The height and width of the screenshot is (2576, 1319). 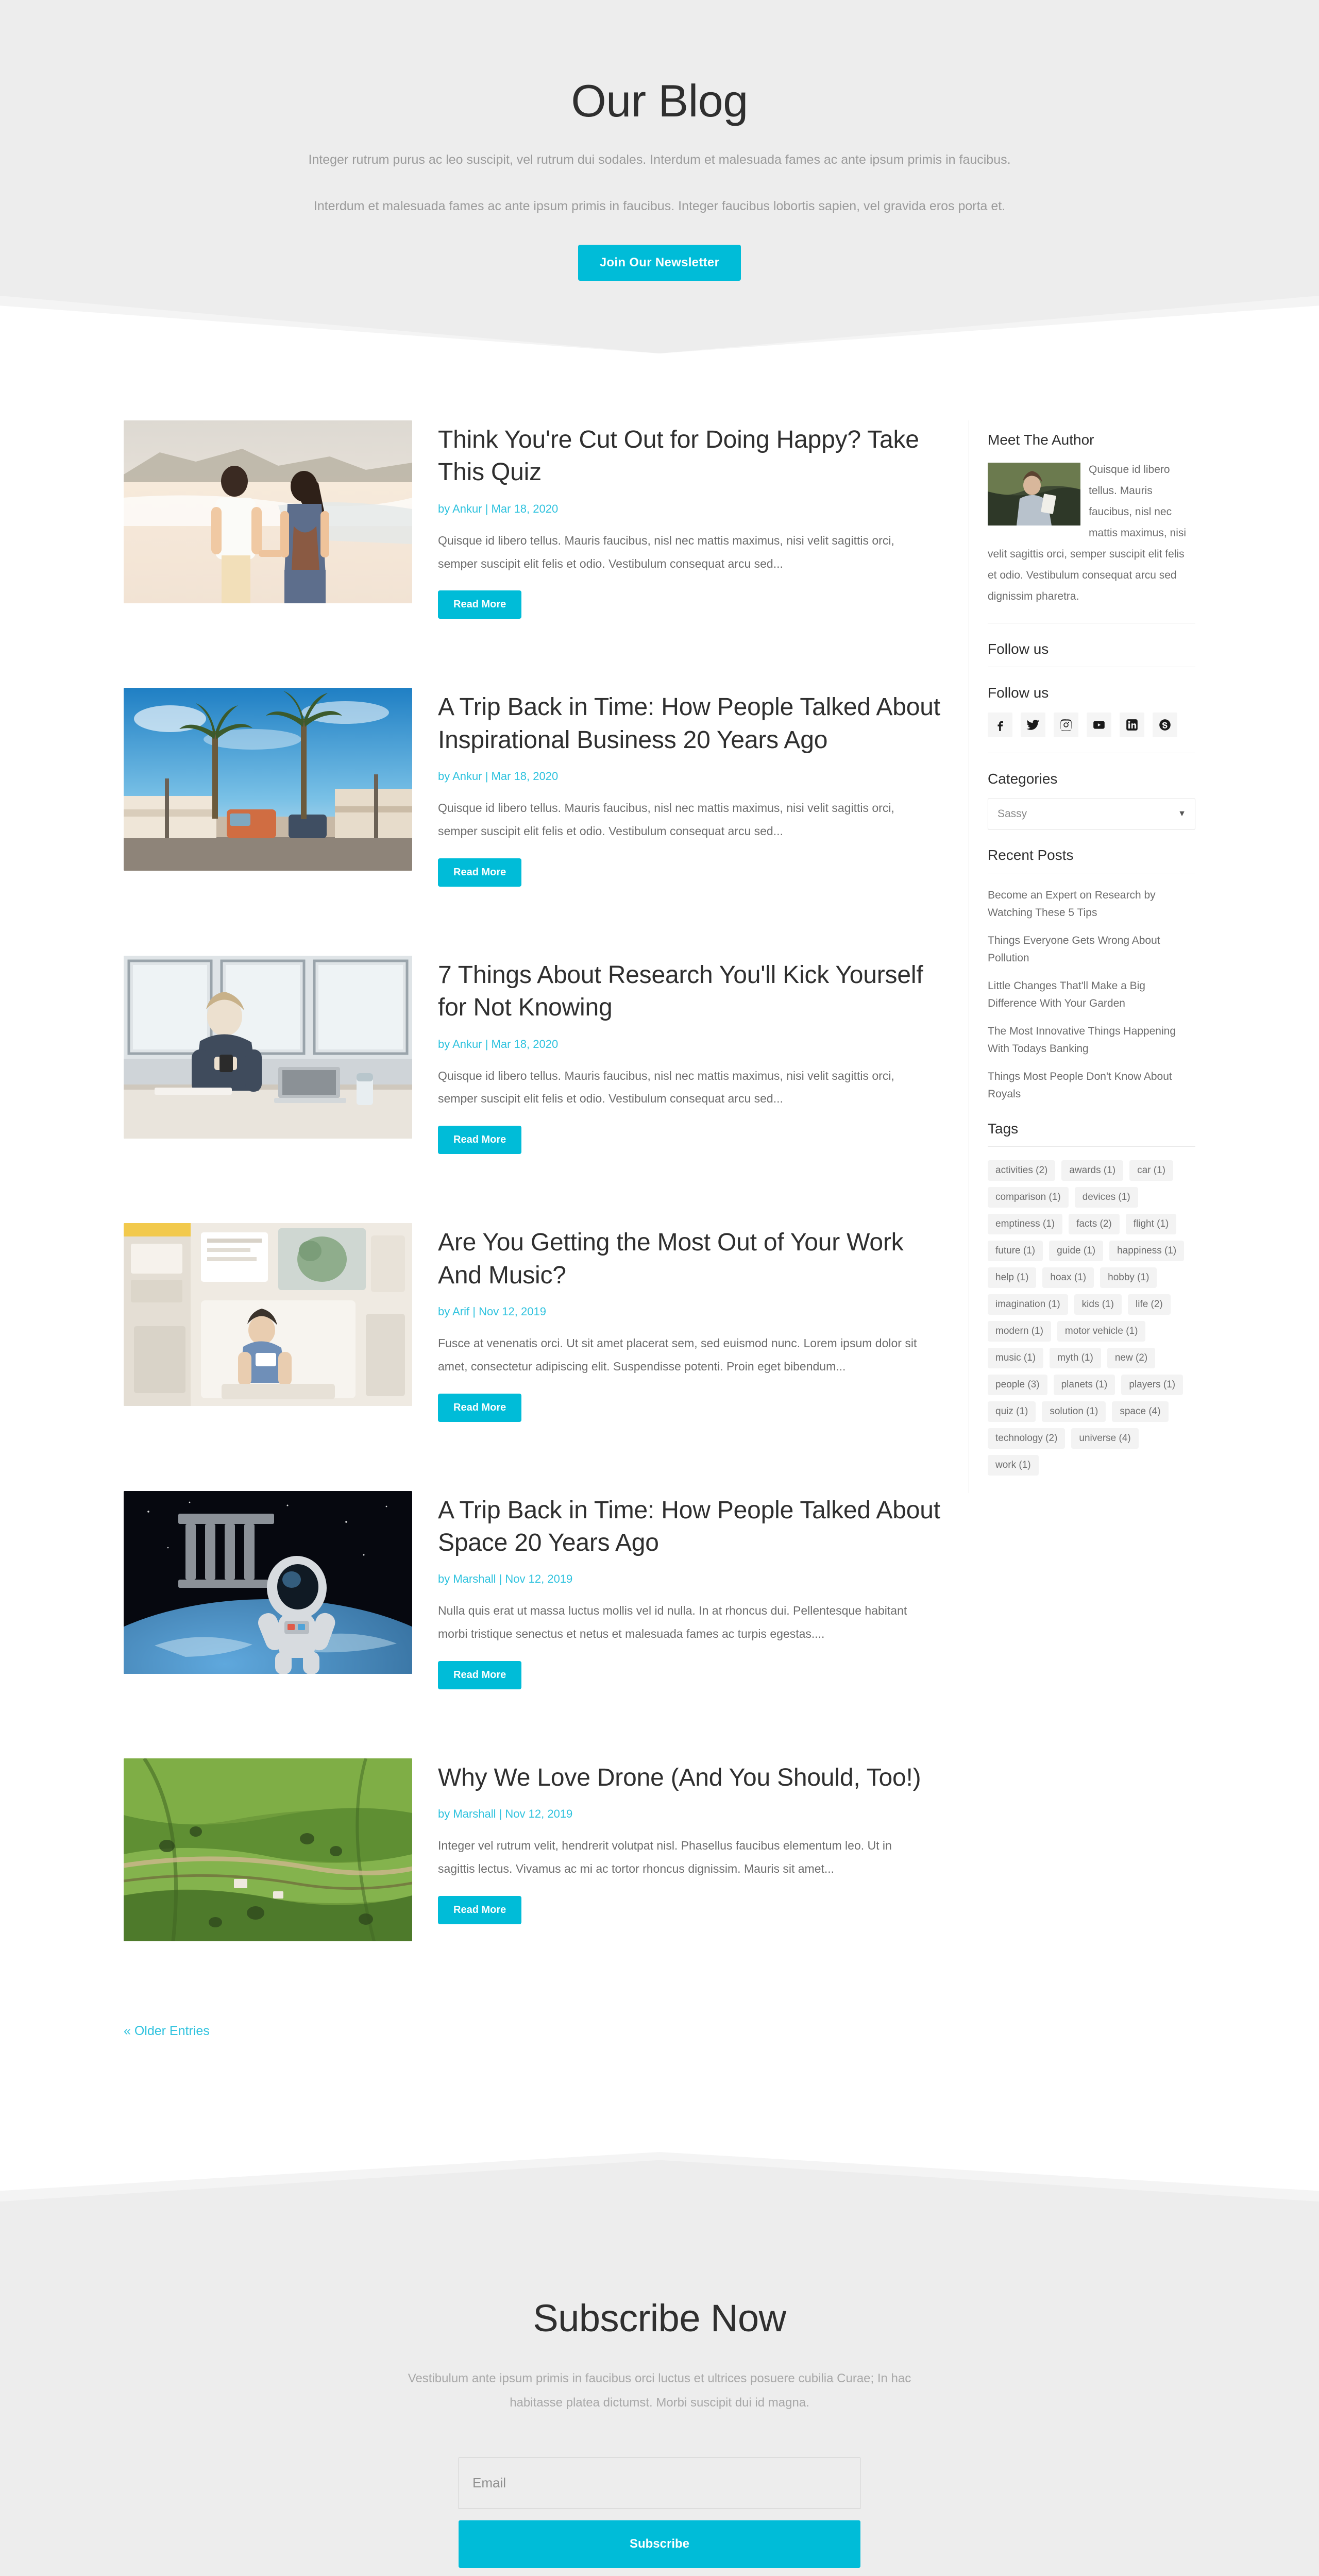 I want to click on tag-item: life (2), so click(x=1149, y=1304).